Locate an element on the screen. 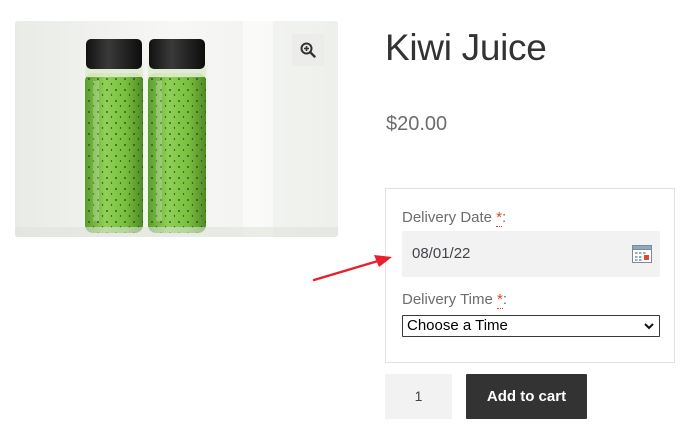 Image resolution: width=695 pixels, height=437 pixels. delivery-time-label: Delivery Time *: is located at coordinates (454, 300).